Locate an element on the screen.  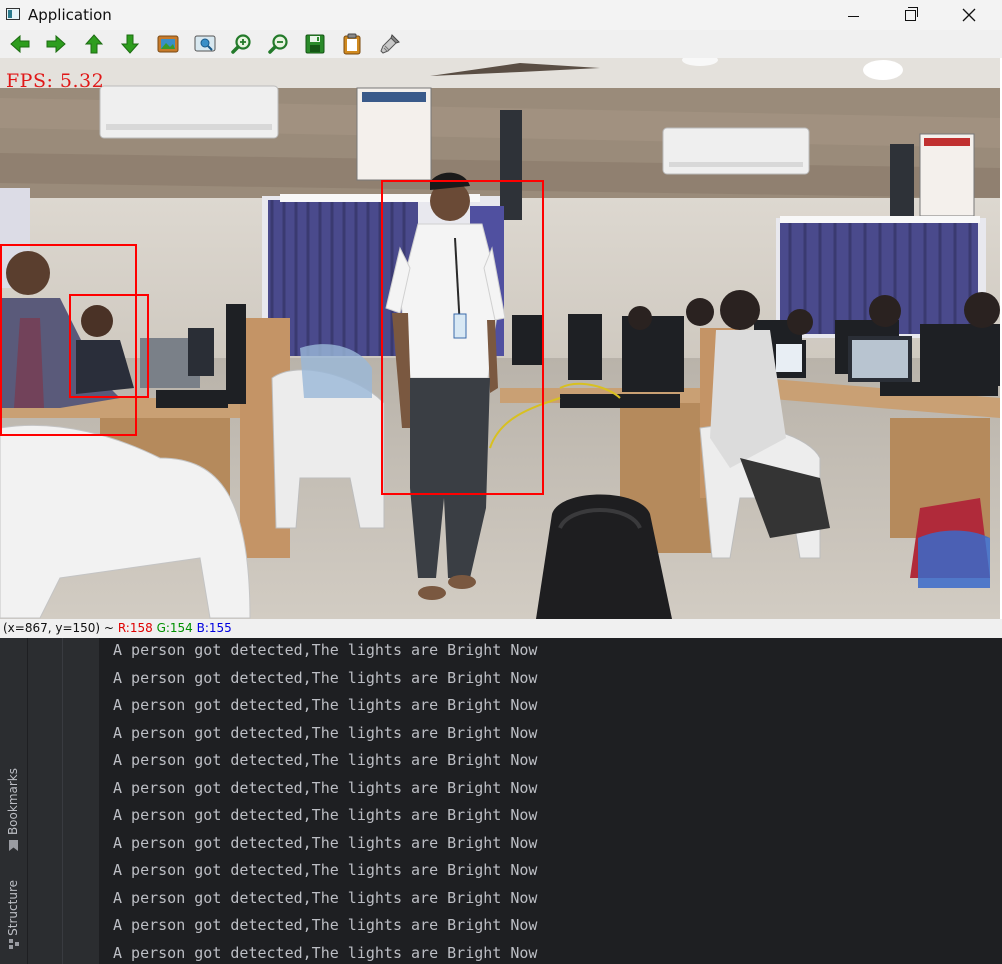
maximize-button is located at coordinates (910, 15).